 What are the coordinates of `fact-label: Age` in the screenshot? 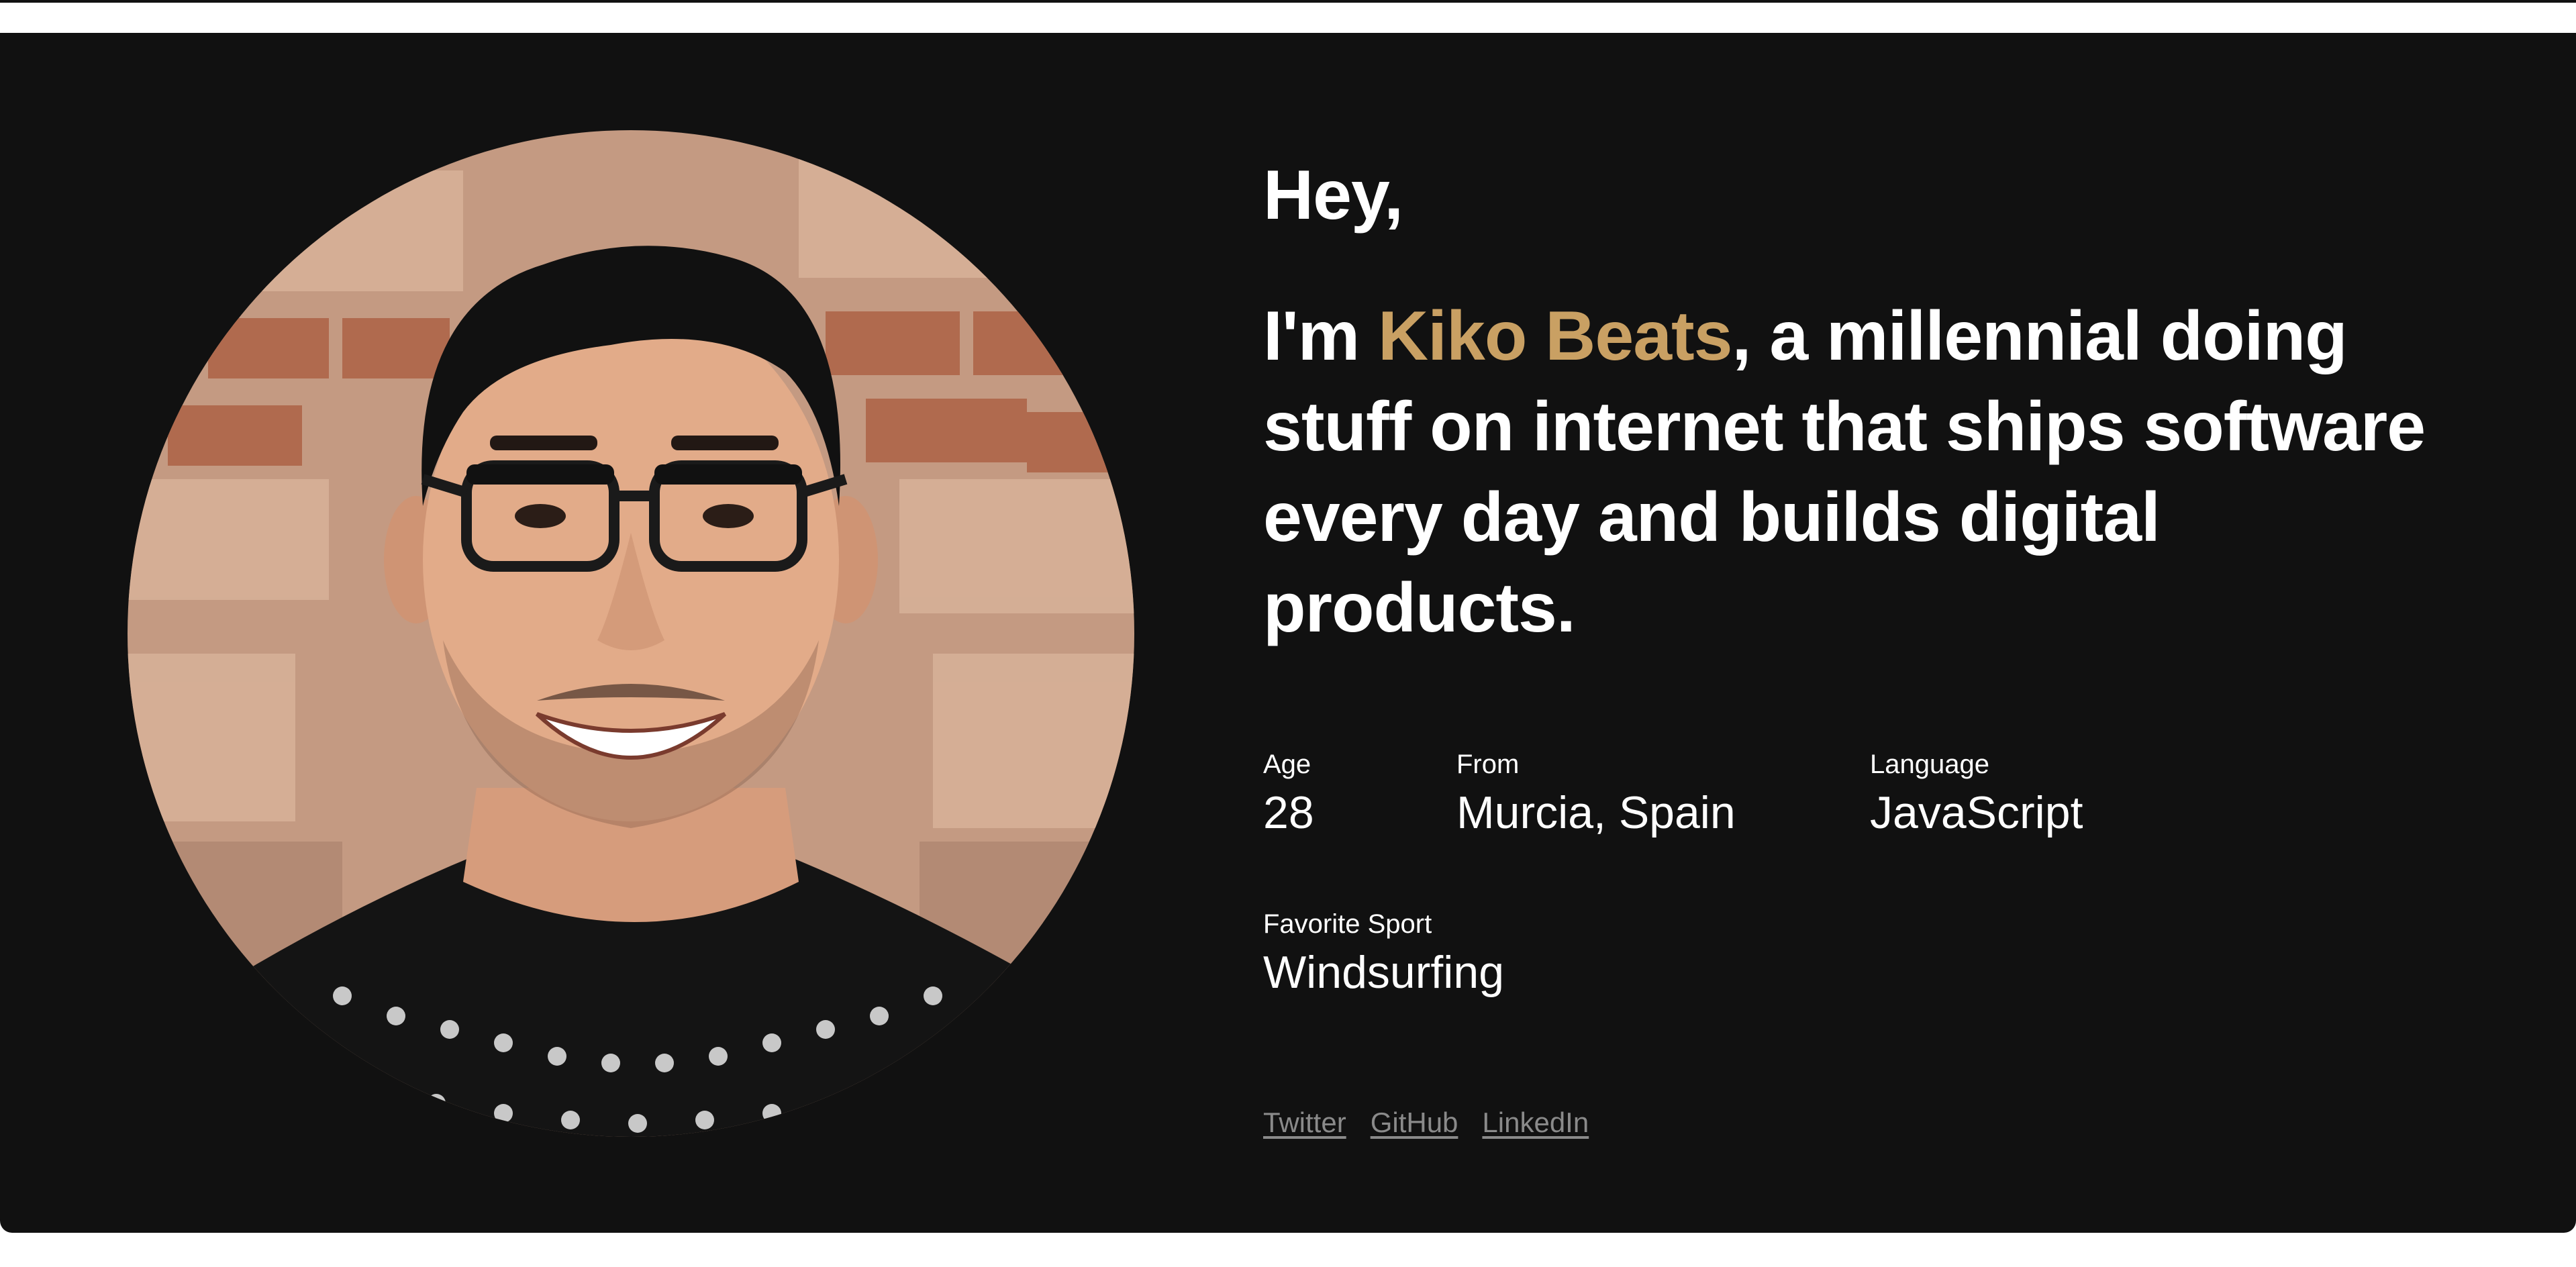 It's located at (1287, 764).